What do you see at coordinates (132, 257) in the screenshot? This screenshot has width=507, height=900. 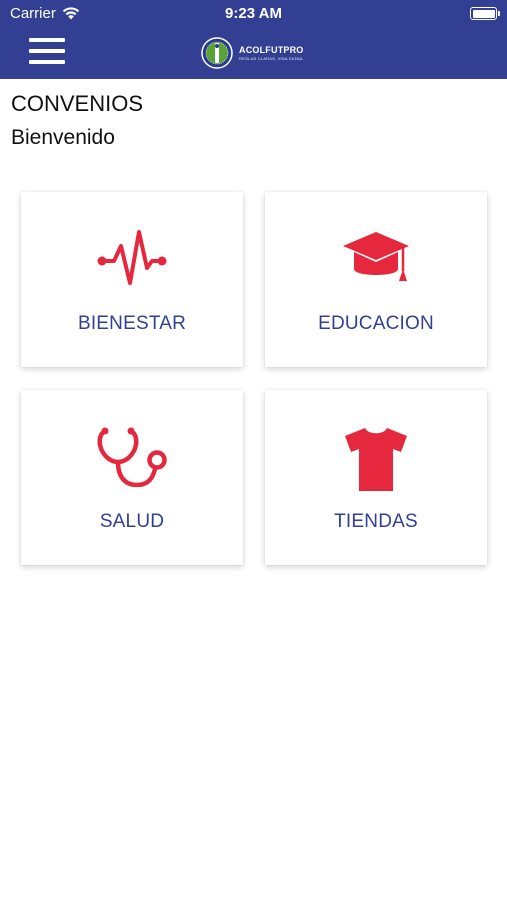 I see `heartbeat-icon` at bounding box center [132, 257].